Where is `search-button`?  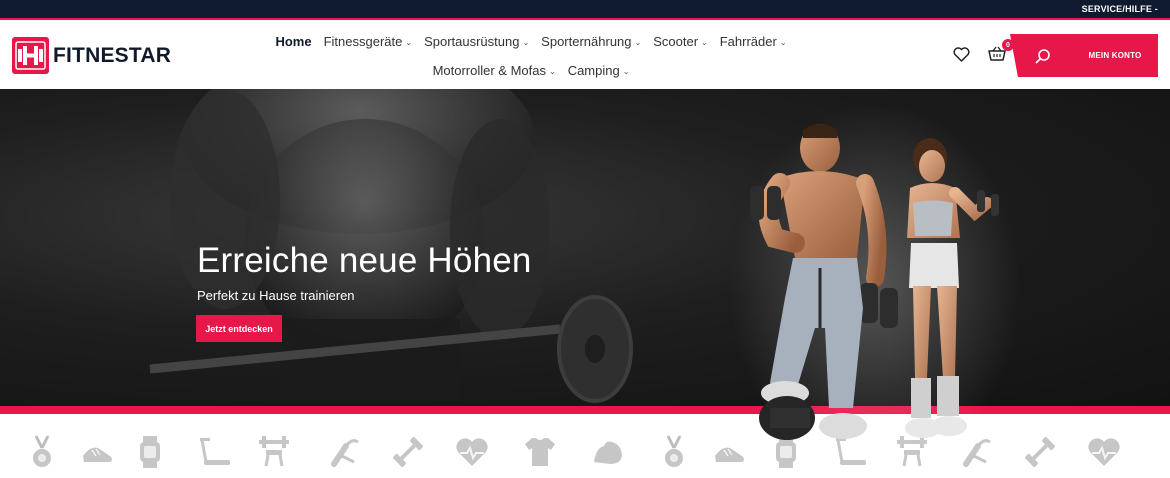
search-button is located at coordinates (1043, 55).